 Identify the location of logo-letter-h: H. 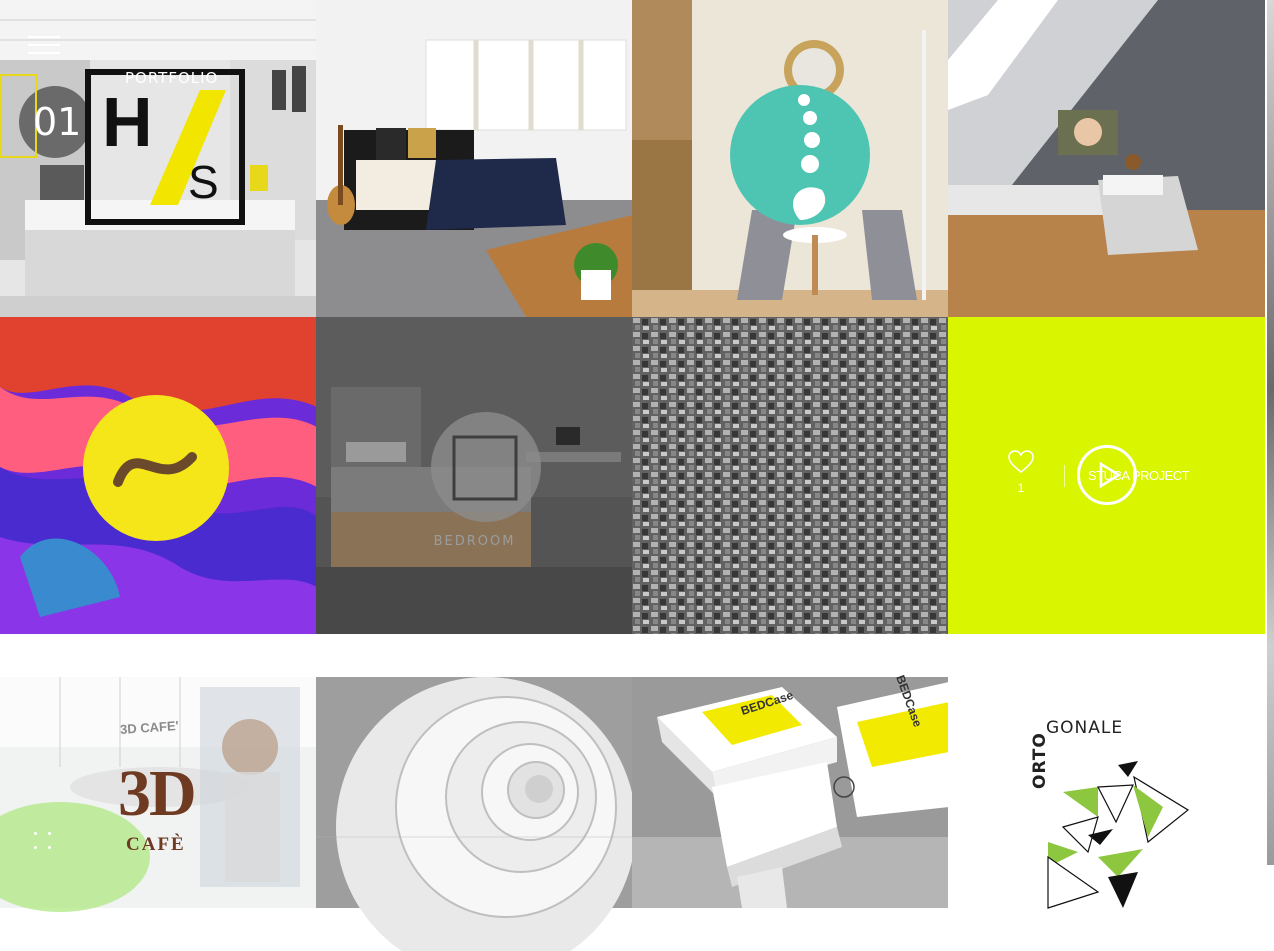
(127, 122).